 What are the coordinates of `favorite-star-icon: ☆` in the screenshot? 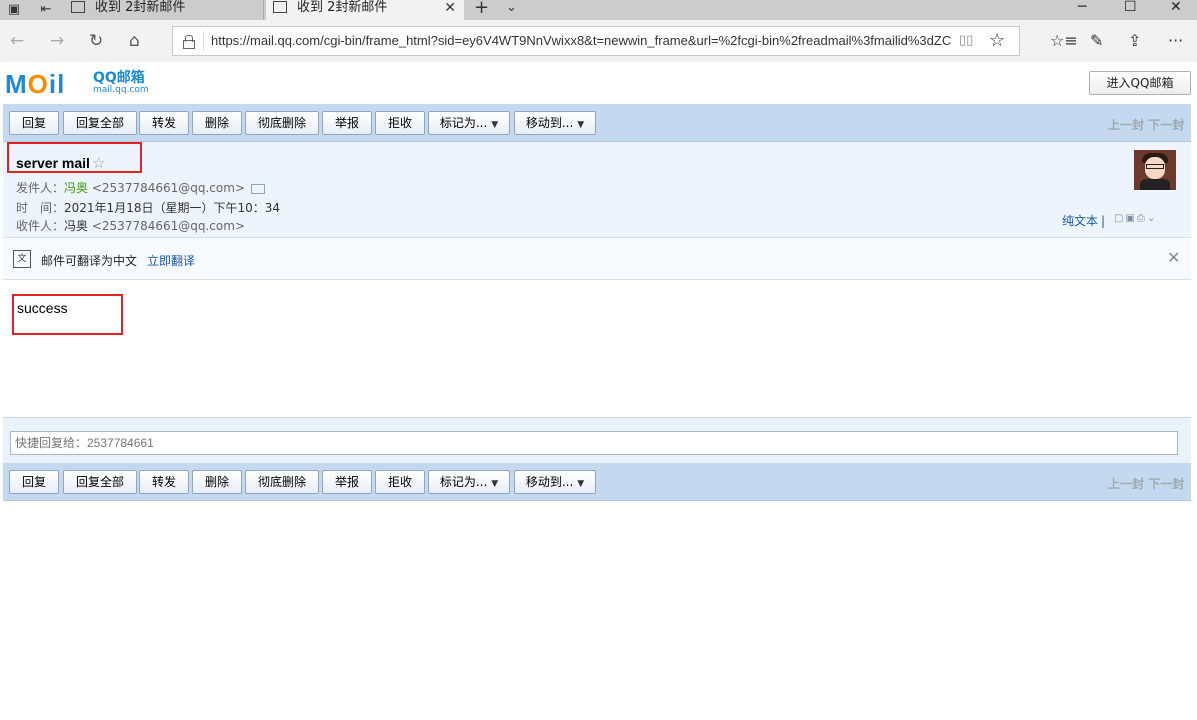 It's located at (997, 40).